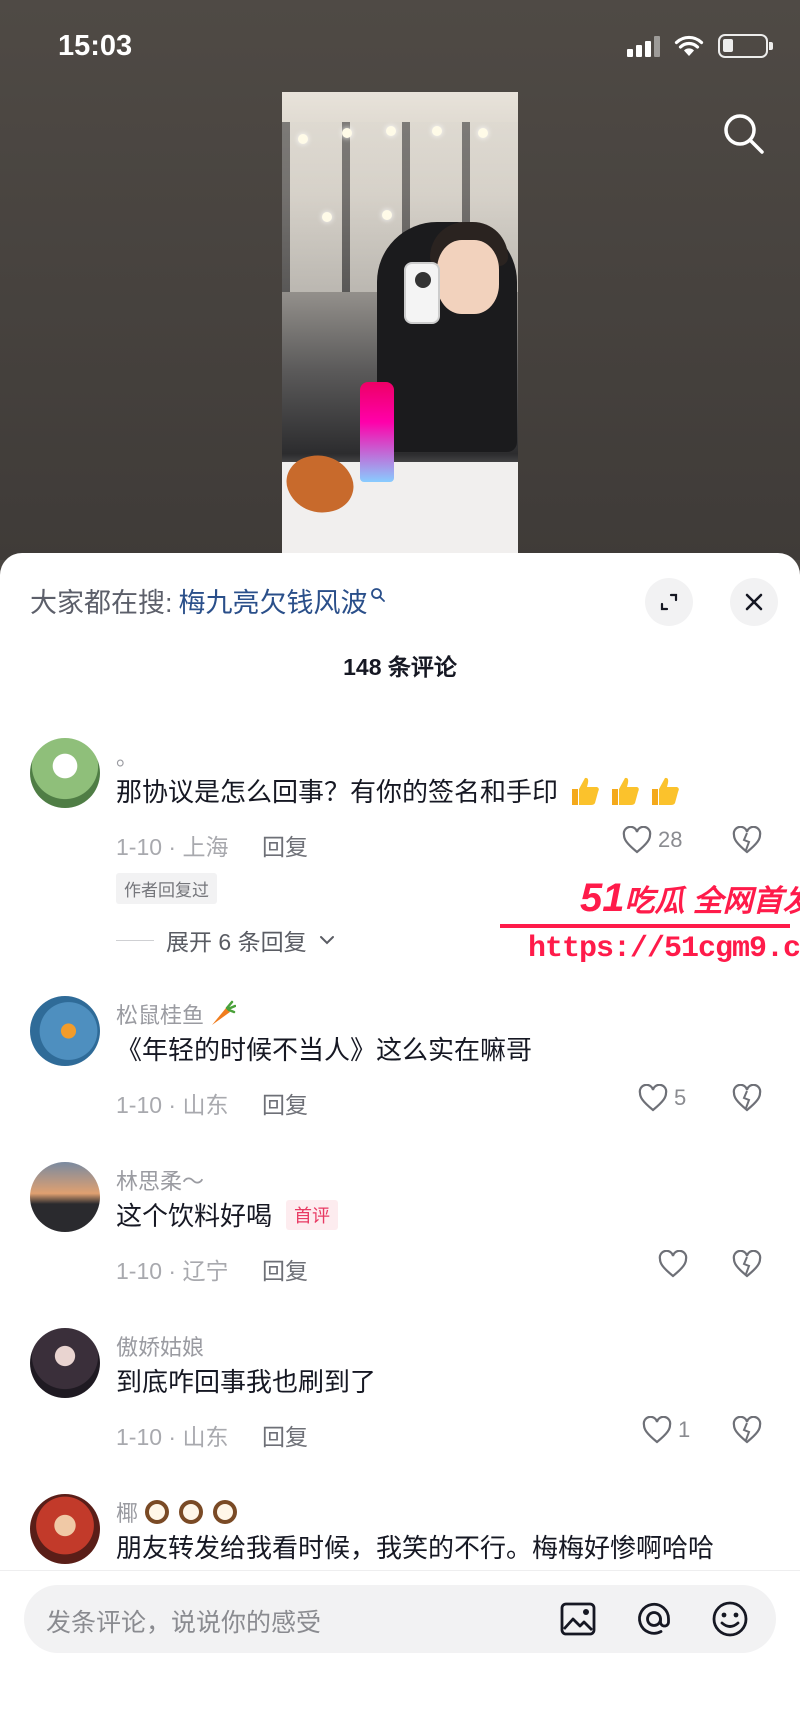  I want to click on carrot-icon, so click(224, 1012).